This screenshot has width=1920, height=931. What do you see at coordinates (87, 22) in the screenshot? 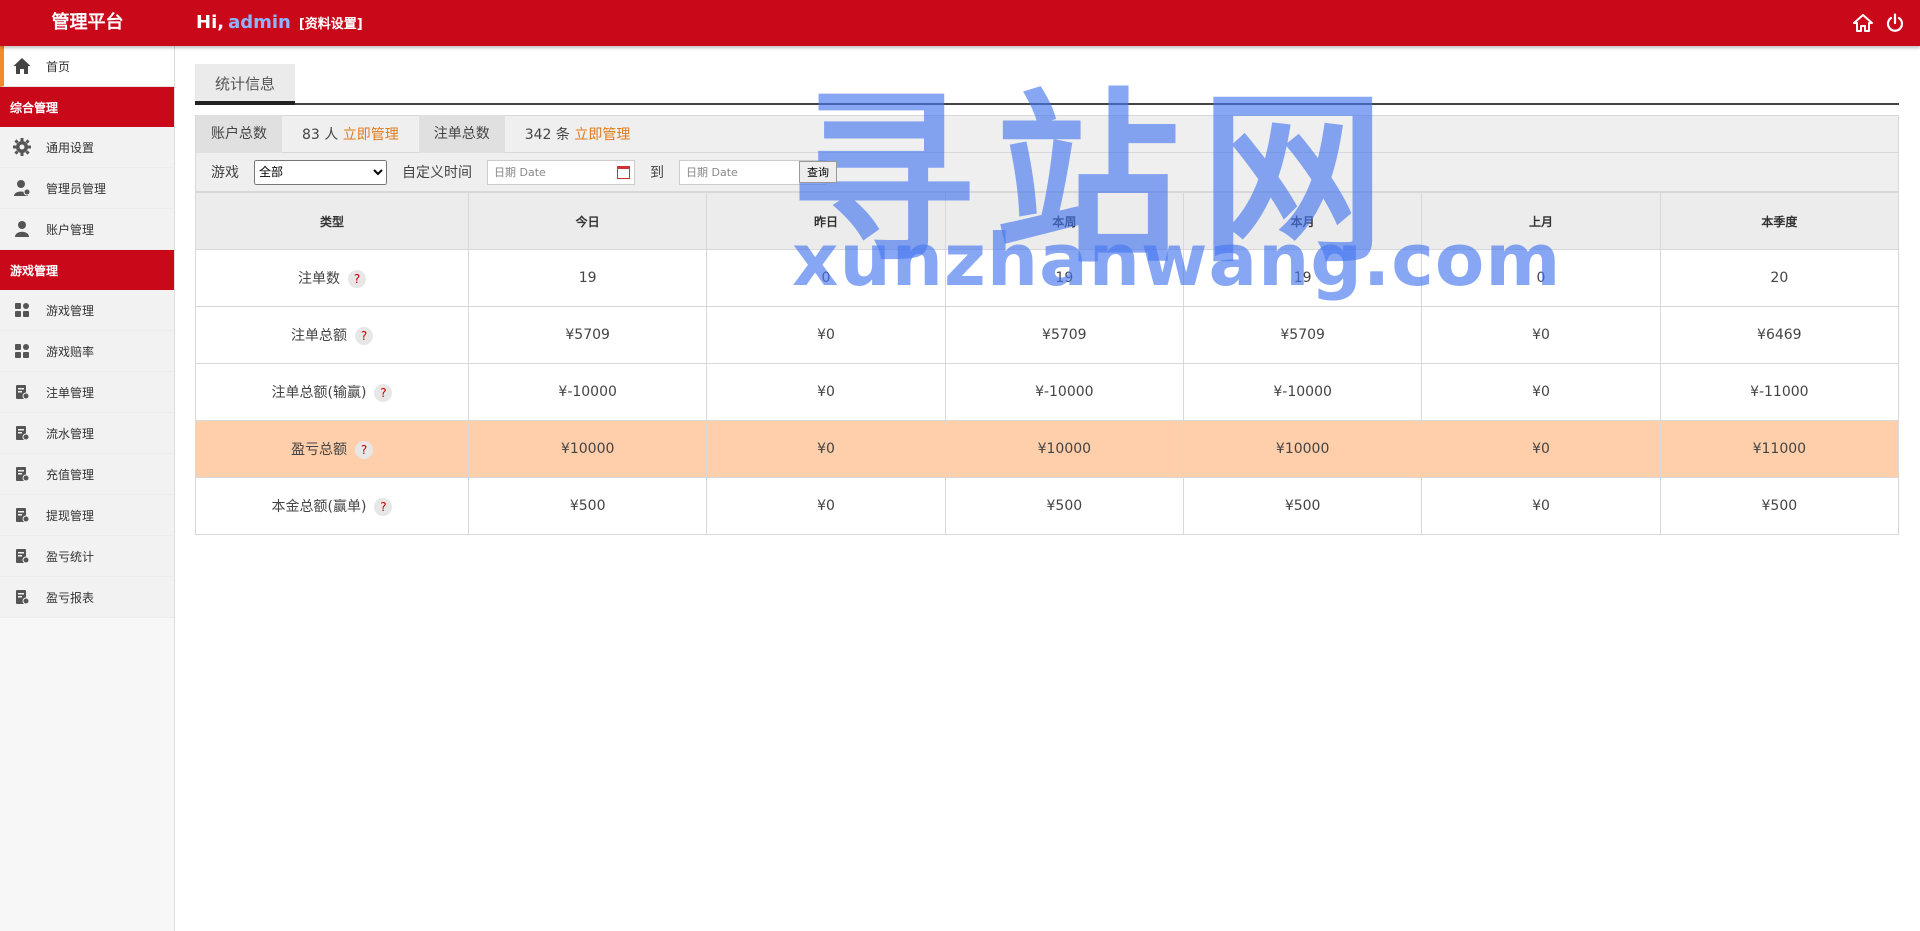
I see `brand-title: 管理平台` at bounding box center [87, 22].